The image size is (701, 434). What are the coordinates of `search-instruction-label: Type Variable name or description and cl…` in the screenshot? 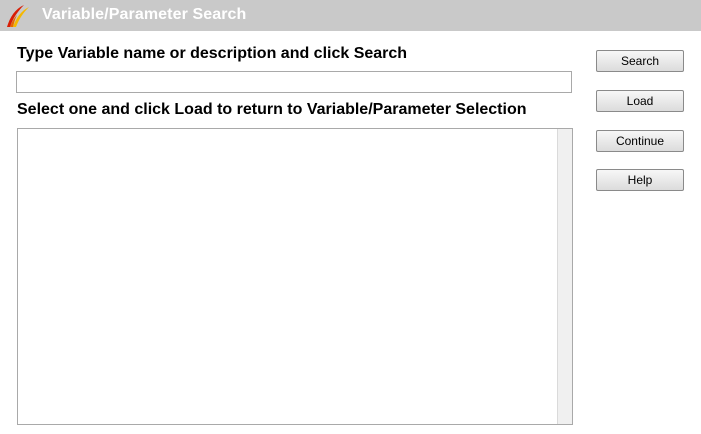 It's located at (212, 53).